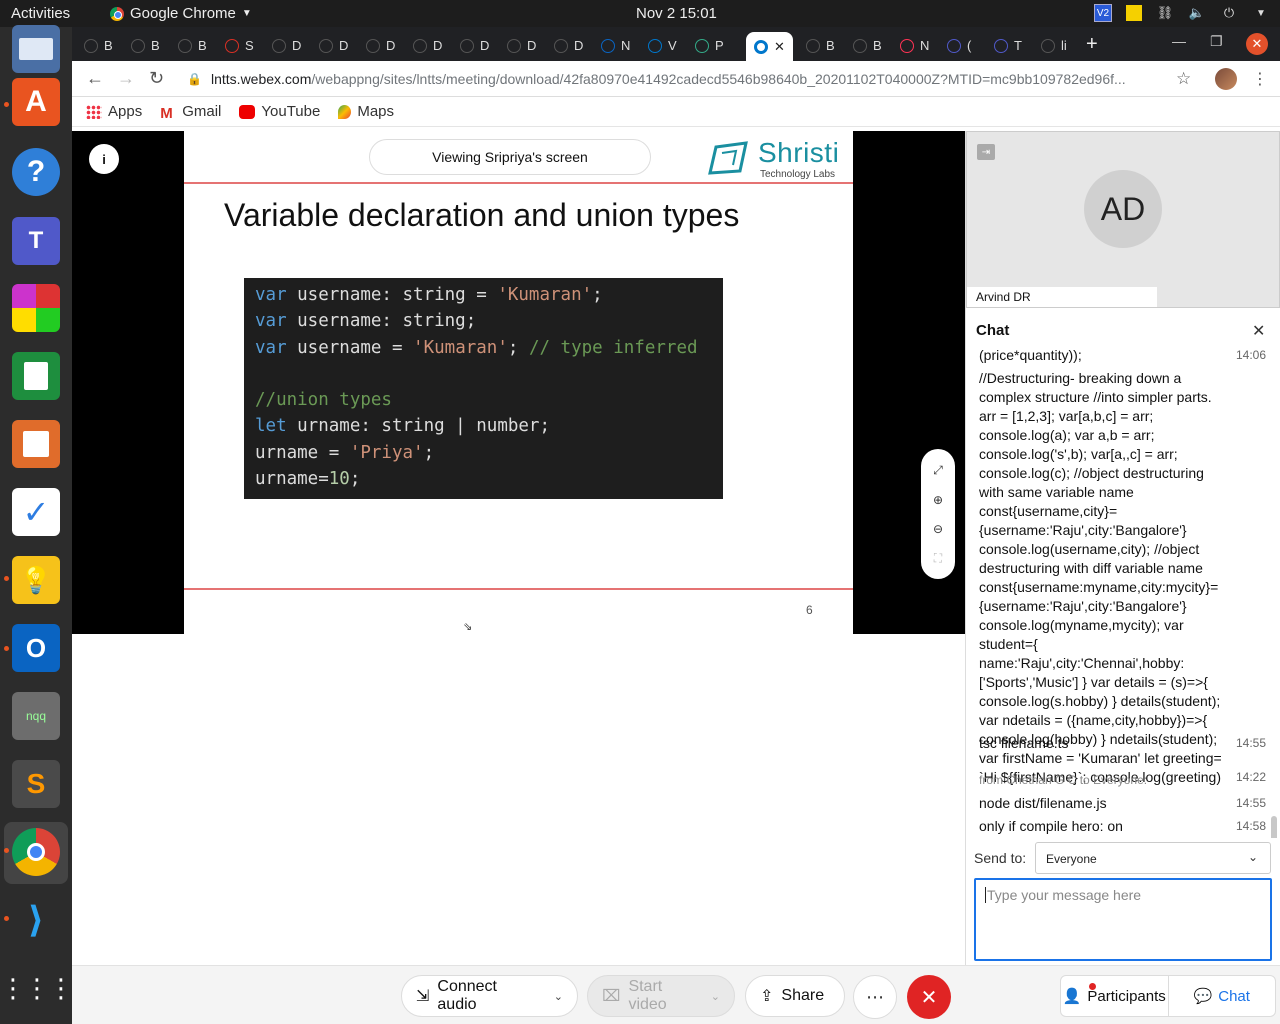 The height and width of the screenshot is (1024, 1280). Describe the element at coordinates (485, 45) in the screenshot. I see `tab-label: D` at that location.